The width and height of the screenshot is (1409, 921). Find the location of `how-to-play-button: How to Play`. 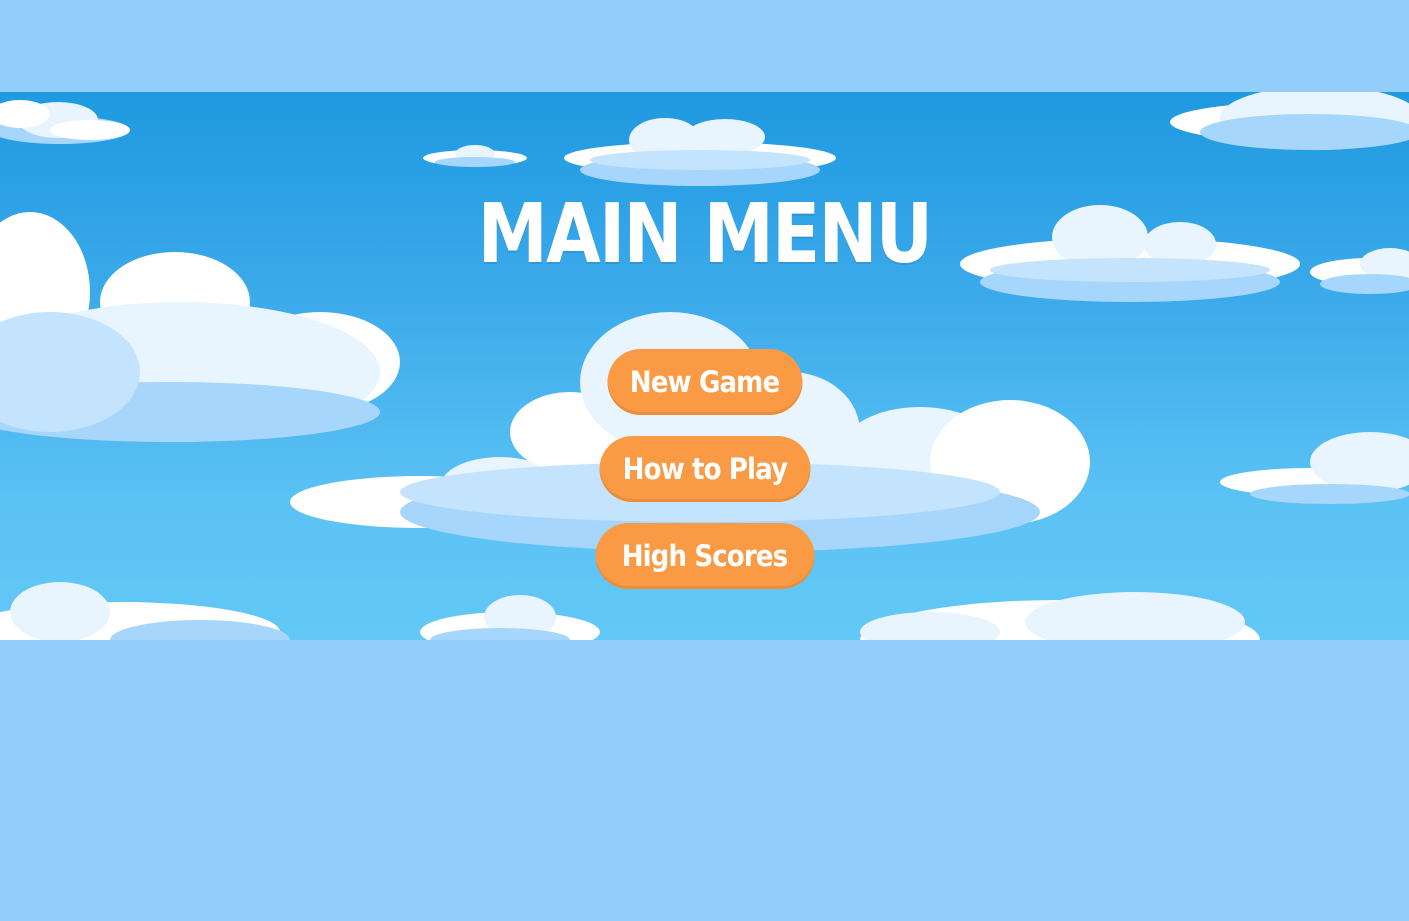

how-to-play-button: How to Play is located at coordinates (704, 469).